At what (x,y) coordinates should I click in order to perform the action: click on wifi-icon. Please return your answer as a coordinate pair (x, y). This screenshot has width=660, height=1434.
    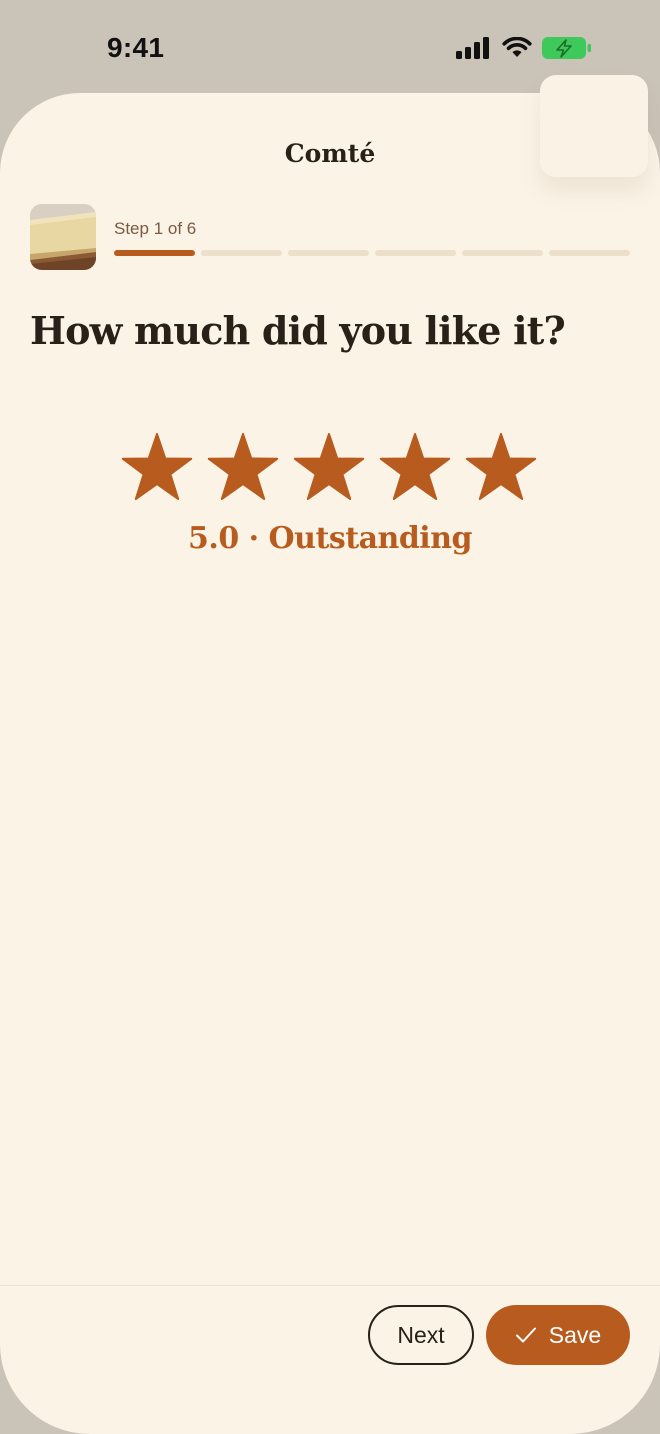
    Looking at the image, I should click on (517, 48).